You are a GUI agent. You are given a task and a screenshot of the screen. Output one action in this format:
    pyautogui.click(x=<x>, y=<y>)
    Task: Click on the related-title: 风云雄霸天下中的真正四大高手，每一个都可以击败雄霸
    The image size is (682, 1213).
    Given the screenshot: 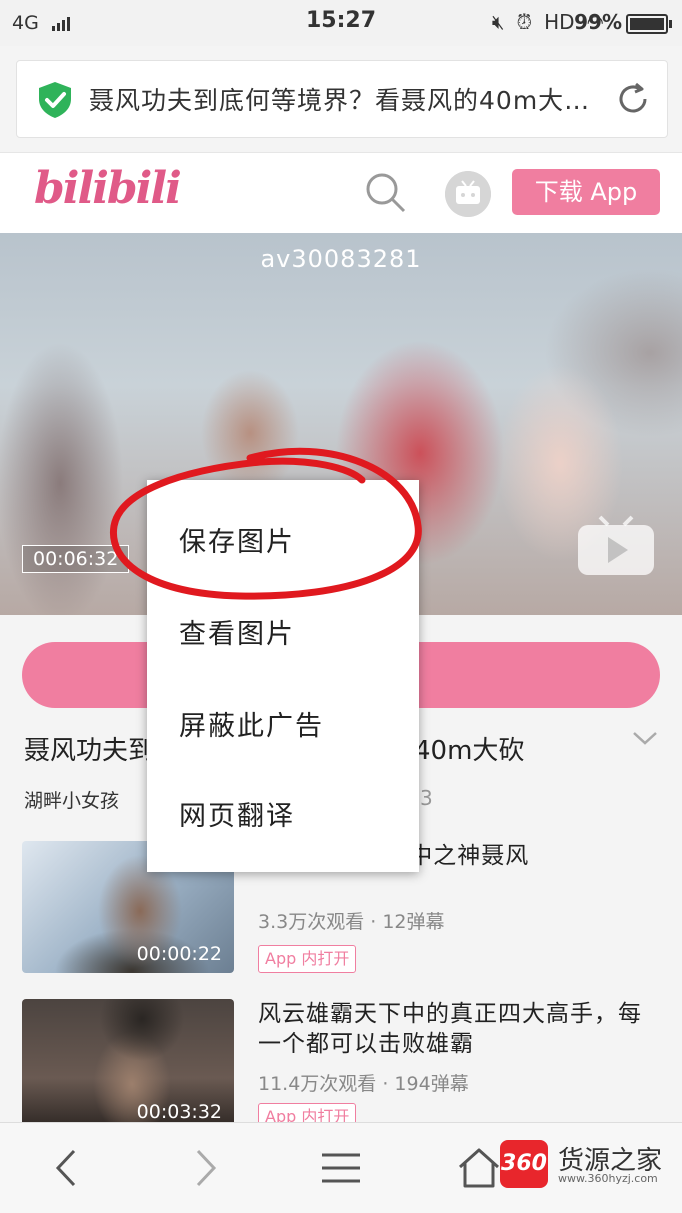 What is the action you would take?
    pyautogui.click(x=450, y=1029)
    